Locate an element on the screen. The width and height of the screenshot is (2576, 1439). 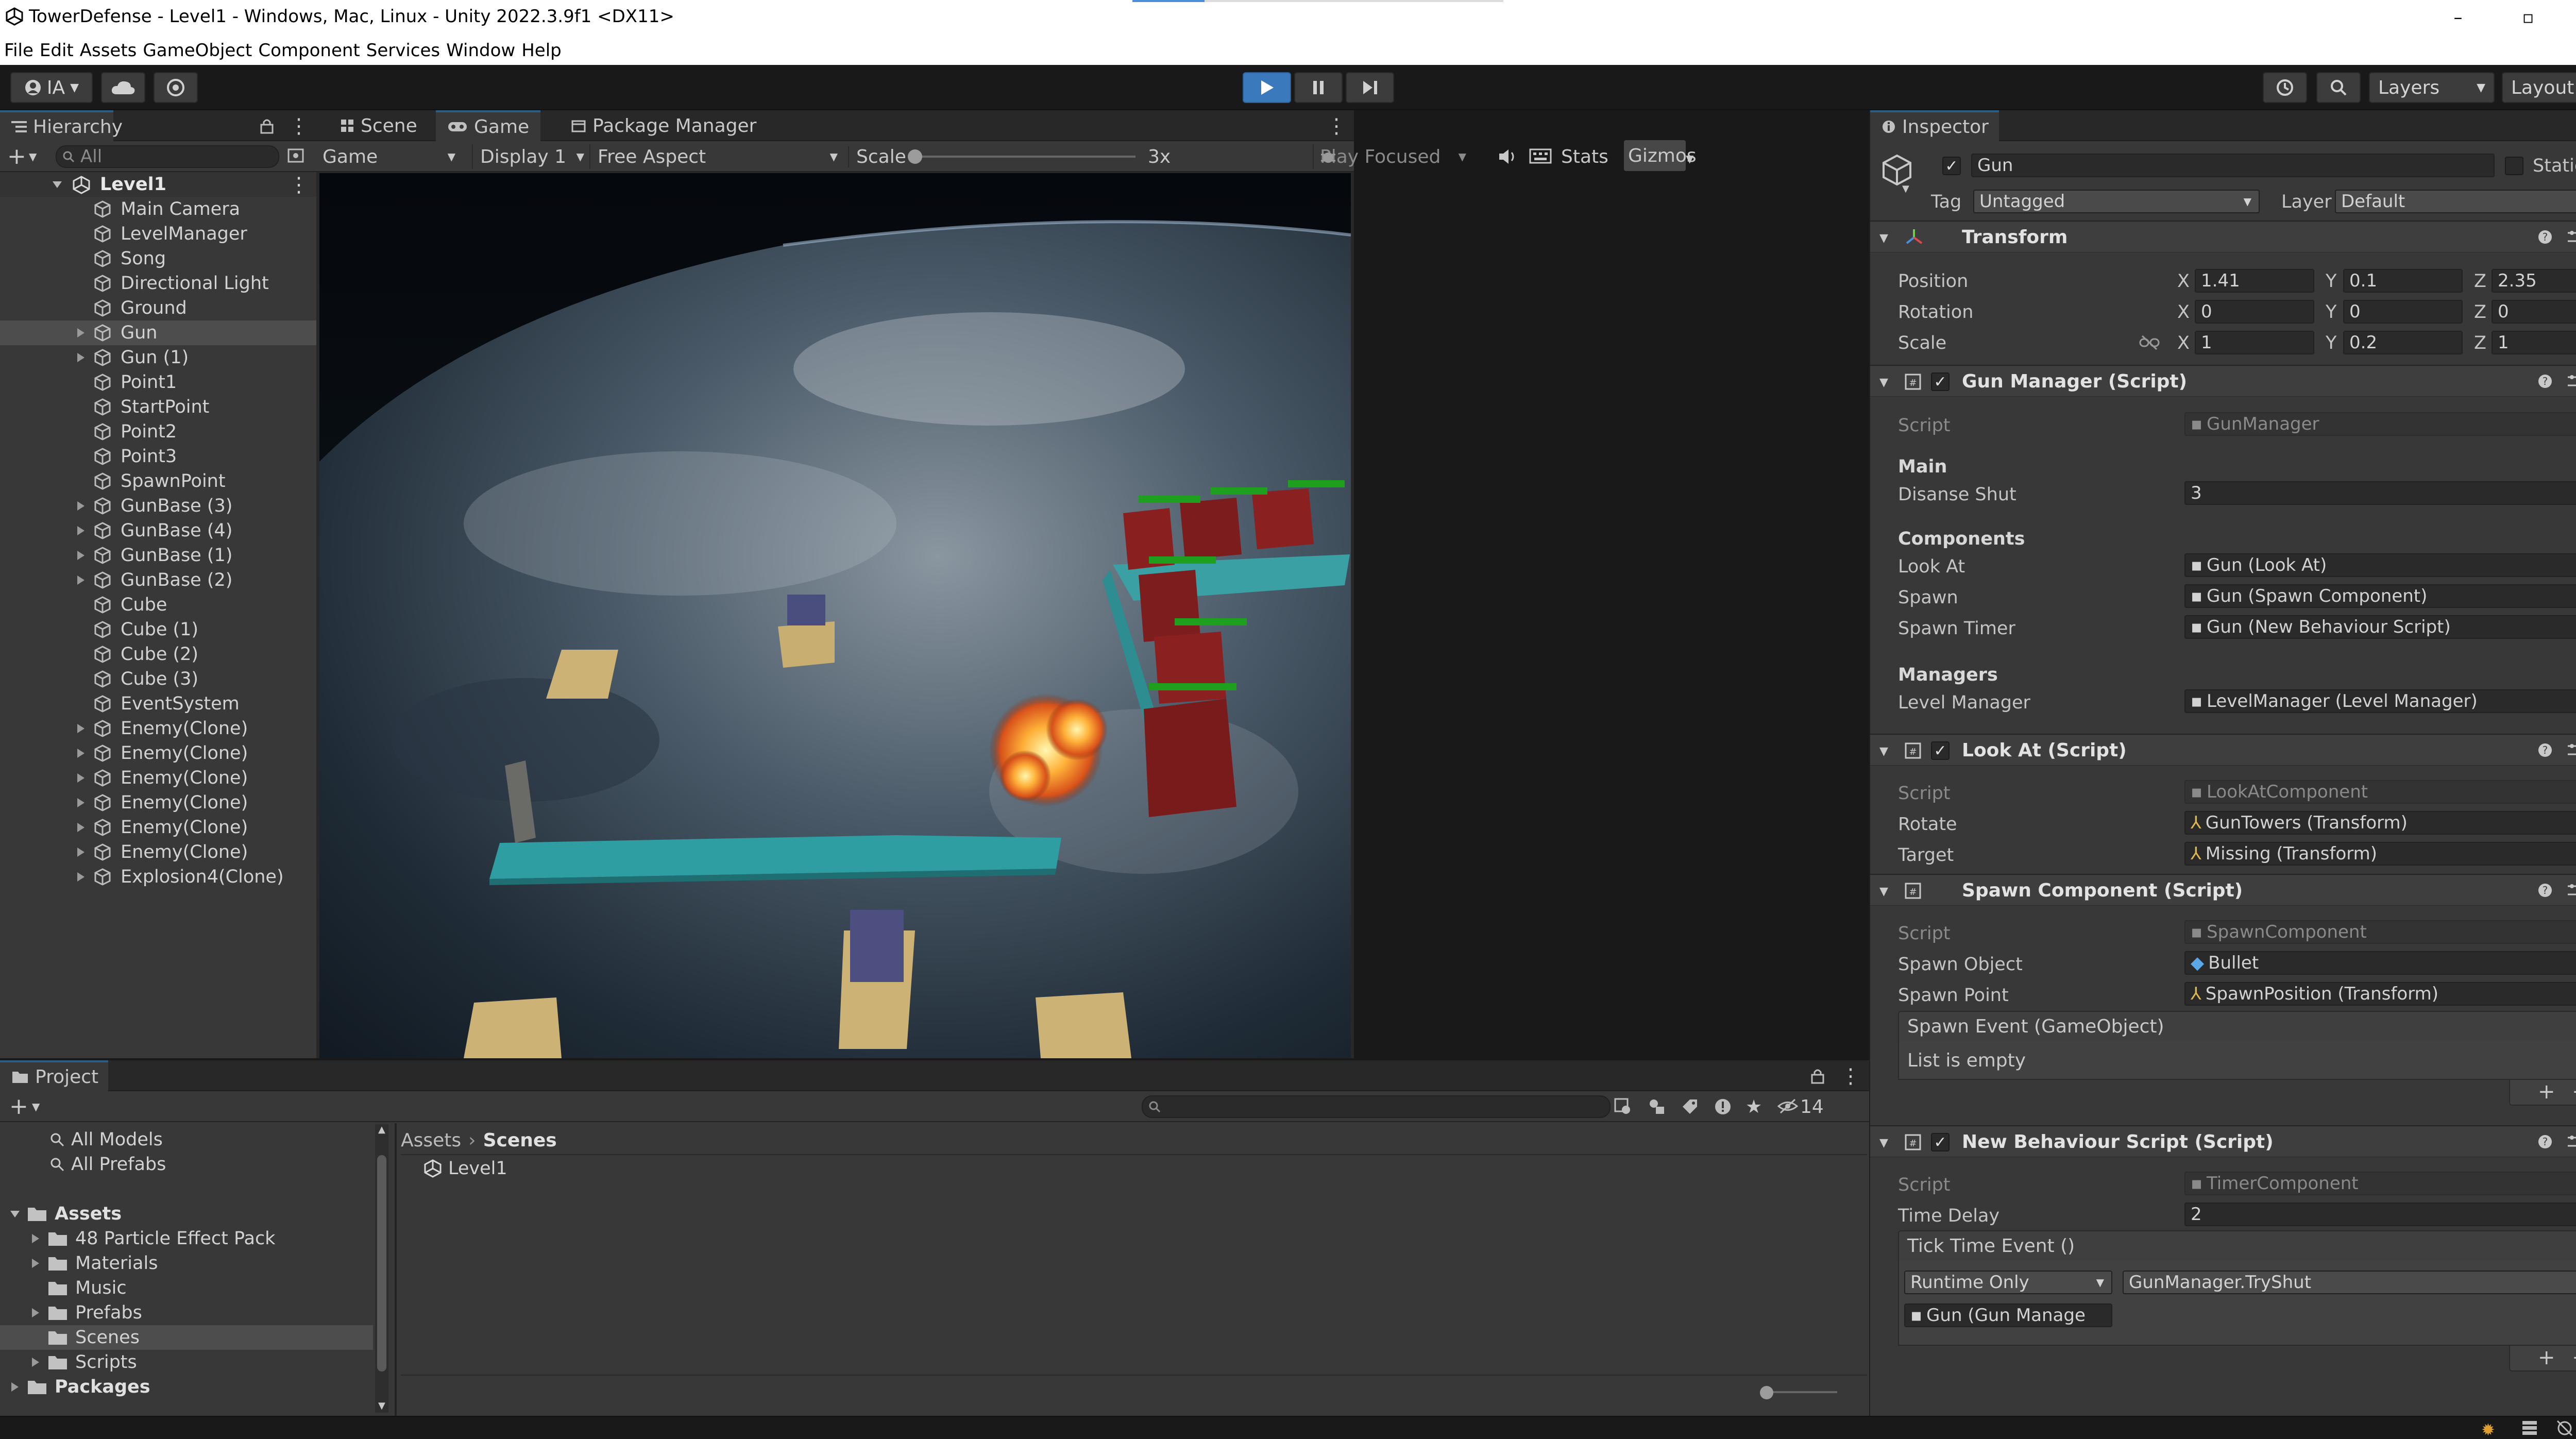
menu-help: Help is located at coordinates (541, 50).